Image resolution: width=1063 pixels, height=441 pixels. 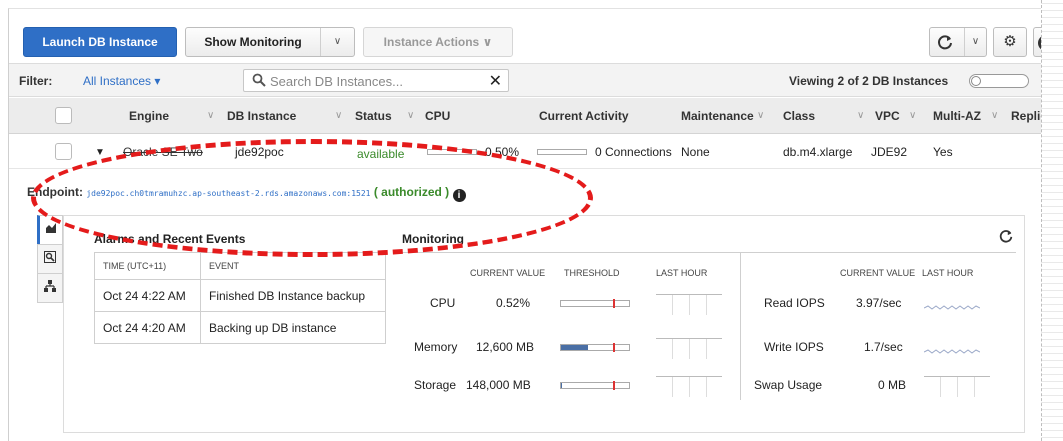 I want to click on col-maintenance: Maintenance, so click(x=717, y=116).